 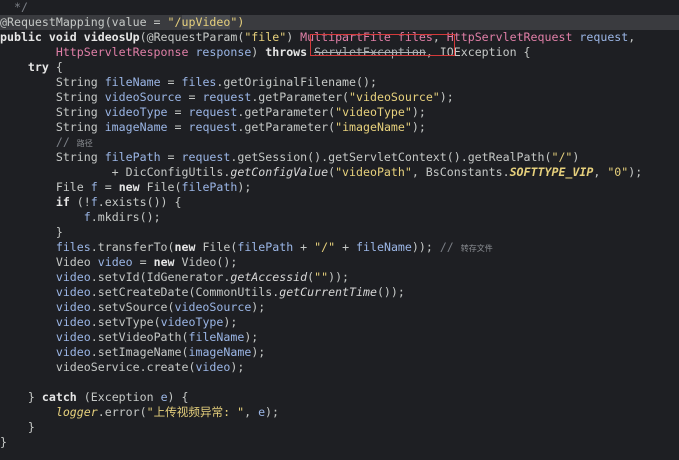 I want to click on code-line: f.mkdirs();, so click(x=339, y=217).